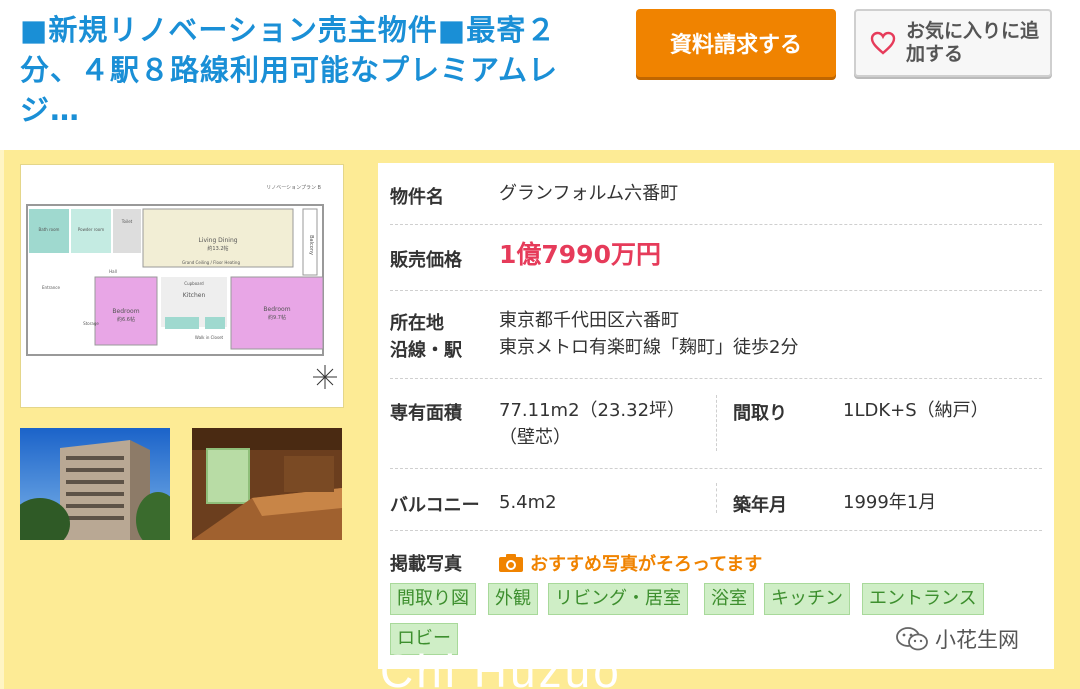  What do you see at coordinates (325, 377) in the screenshot?
I see `compass-icon` at bounding box center [325, 377].